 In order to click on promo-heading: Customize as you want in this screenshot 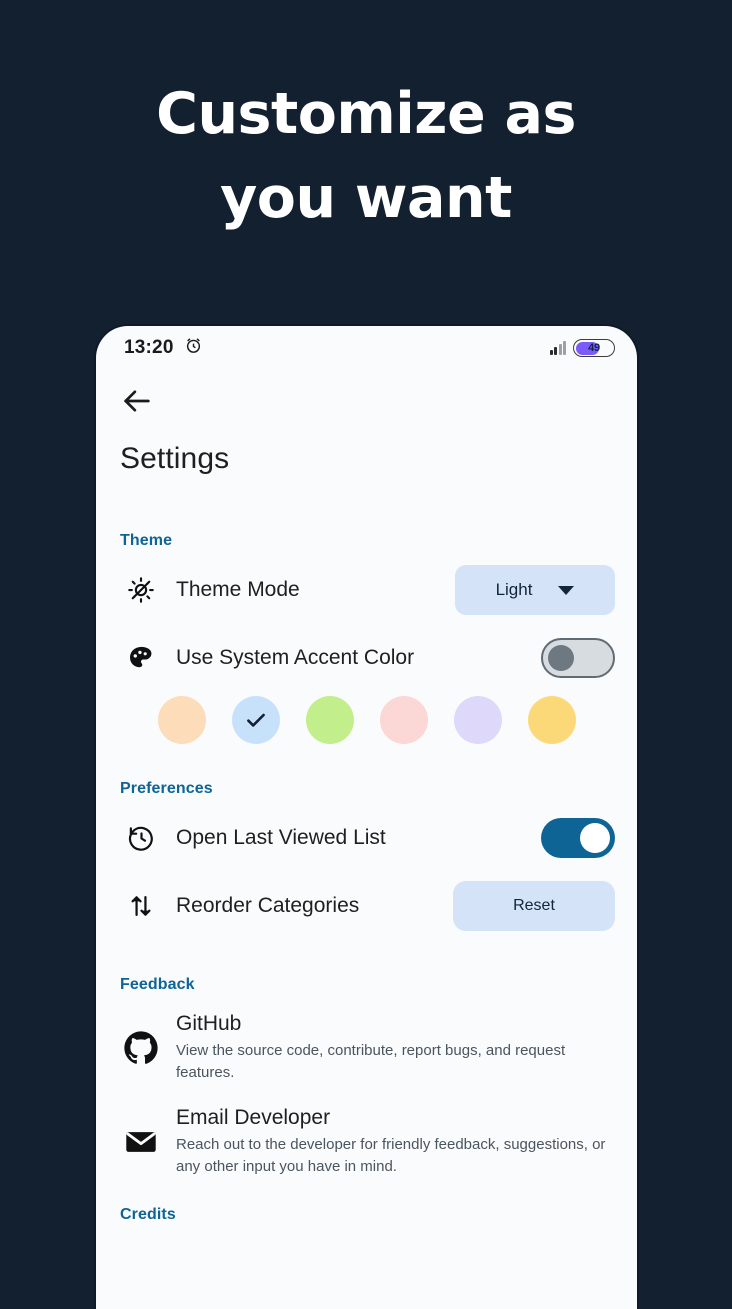, I will do `click(366, 156)`.